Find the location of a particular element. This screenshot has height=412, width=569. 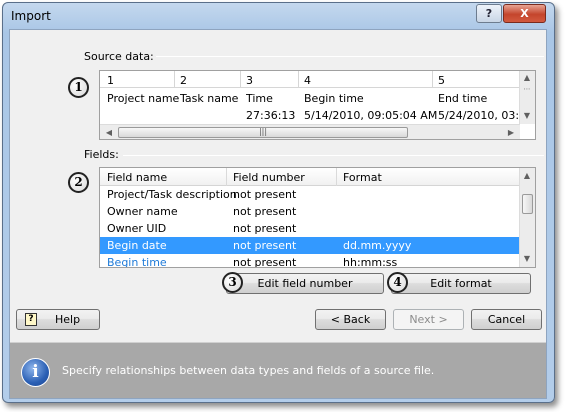

source-cell: 5/14/2010, 09:05:04 AM is located at coordinates (371, 115).